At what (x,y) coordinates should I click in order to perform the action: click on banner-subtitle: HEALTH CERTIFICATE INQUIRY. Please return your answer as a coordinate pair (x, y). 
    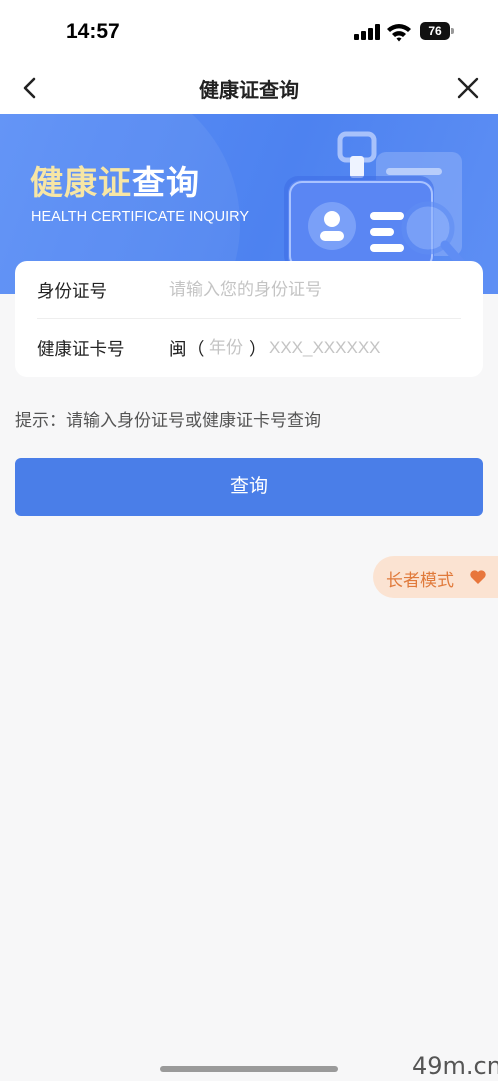
    Looking at the image, I should click on (140, 217).